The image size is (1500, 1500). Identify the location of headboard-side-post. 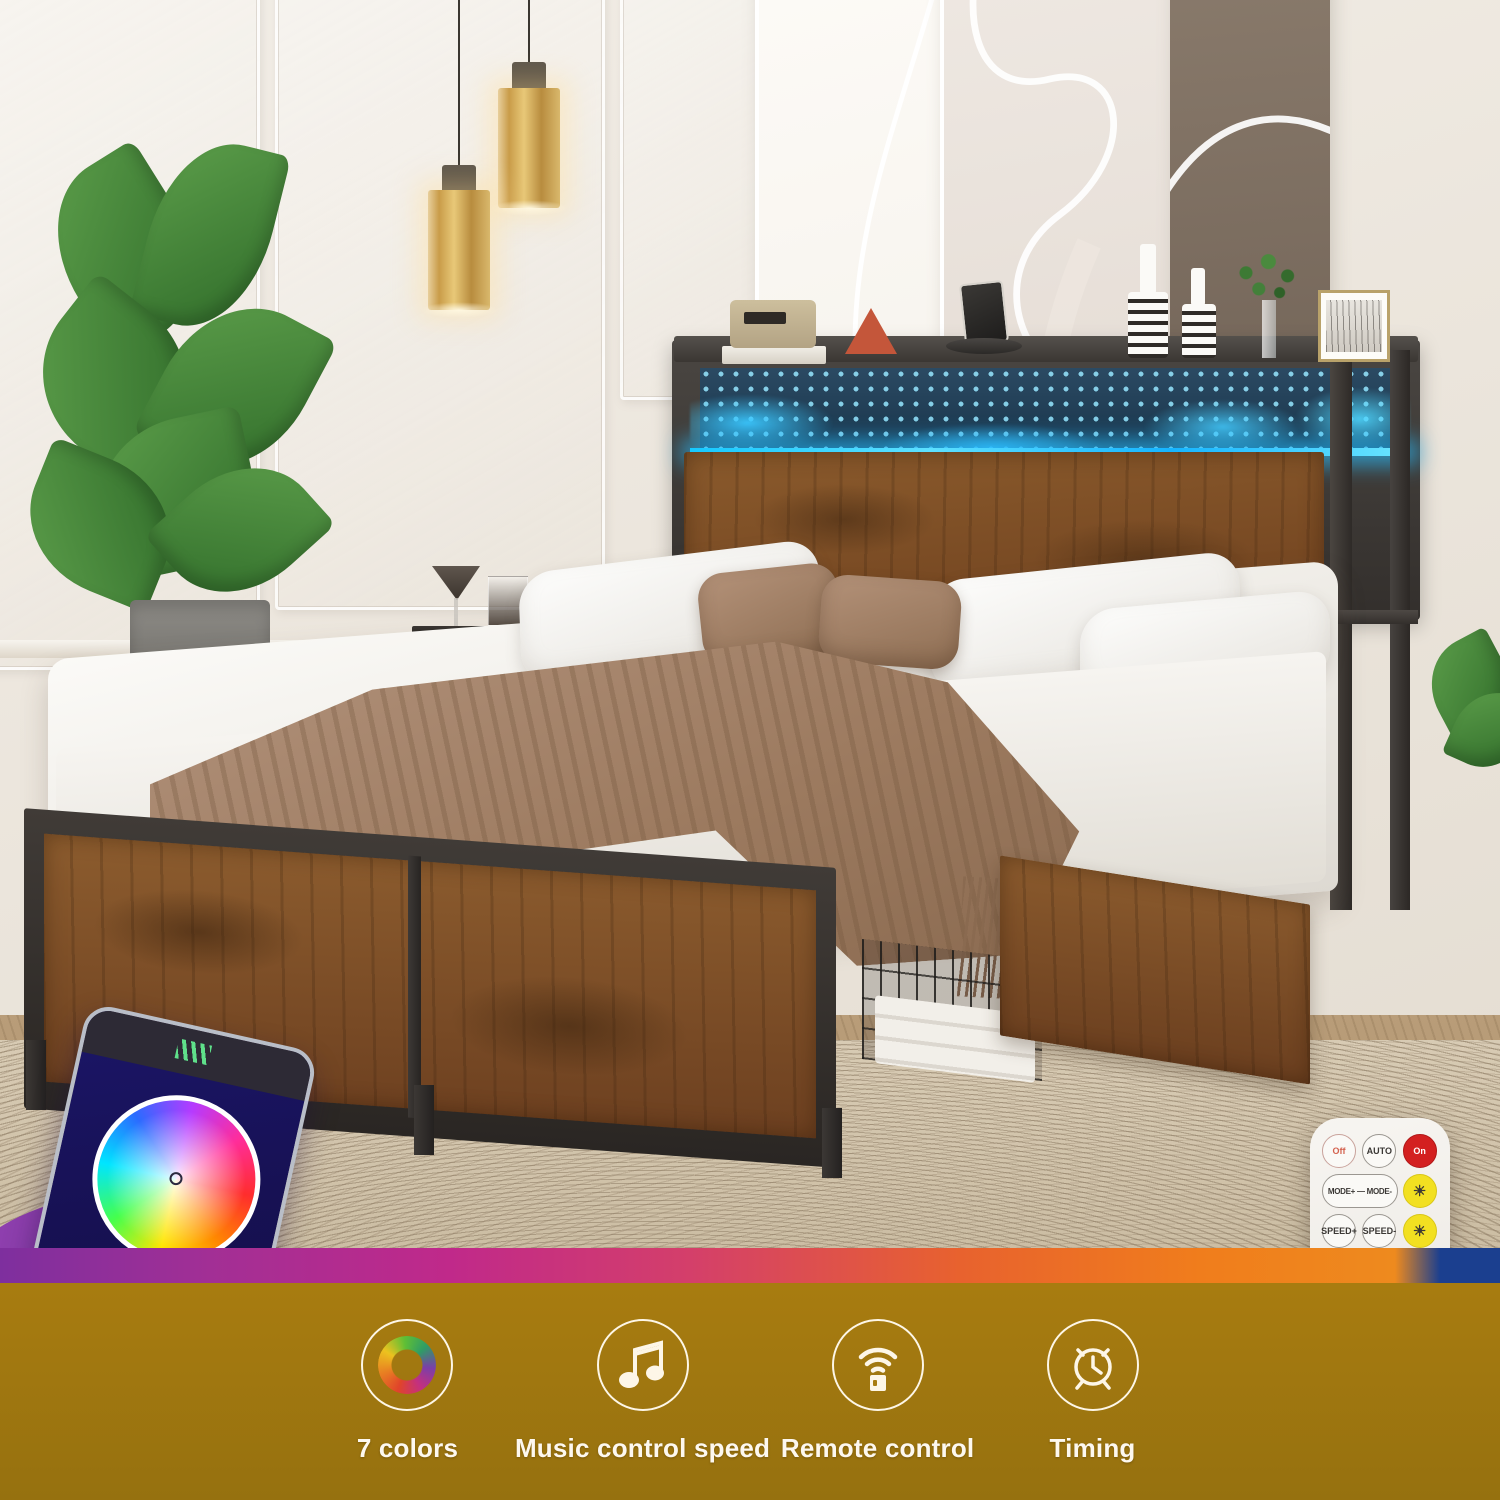
(1400, 630).